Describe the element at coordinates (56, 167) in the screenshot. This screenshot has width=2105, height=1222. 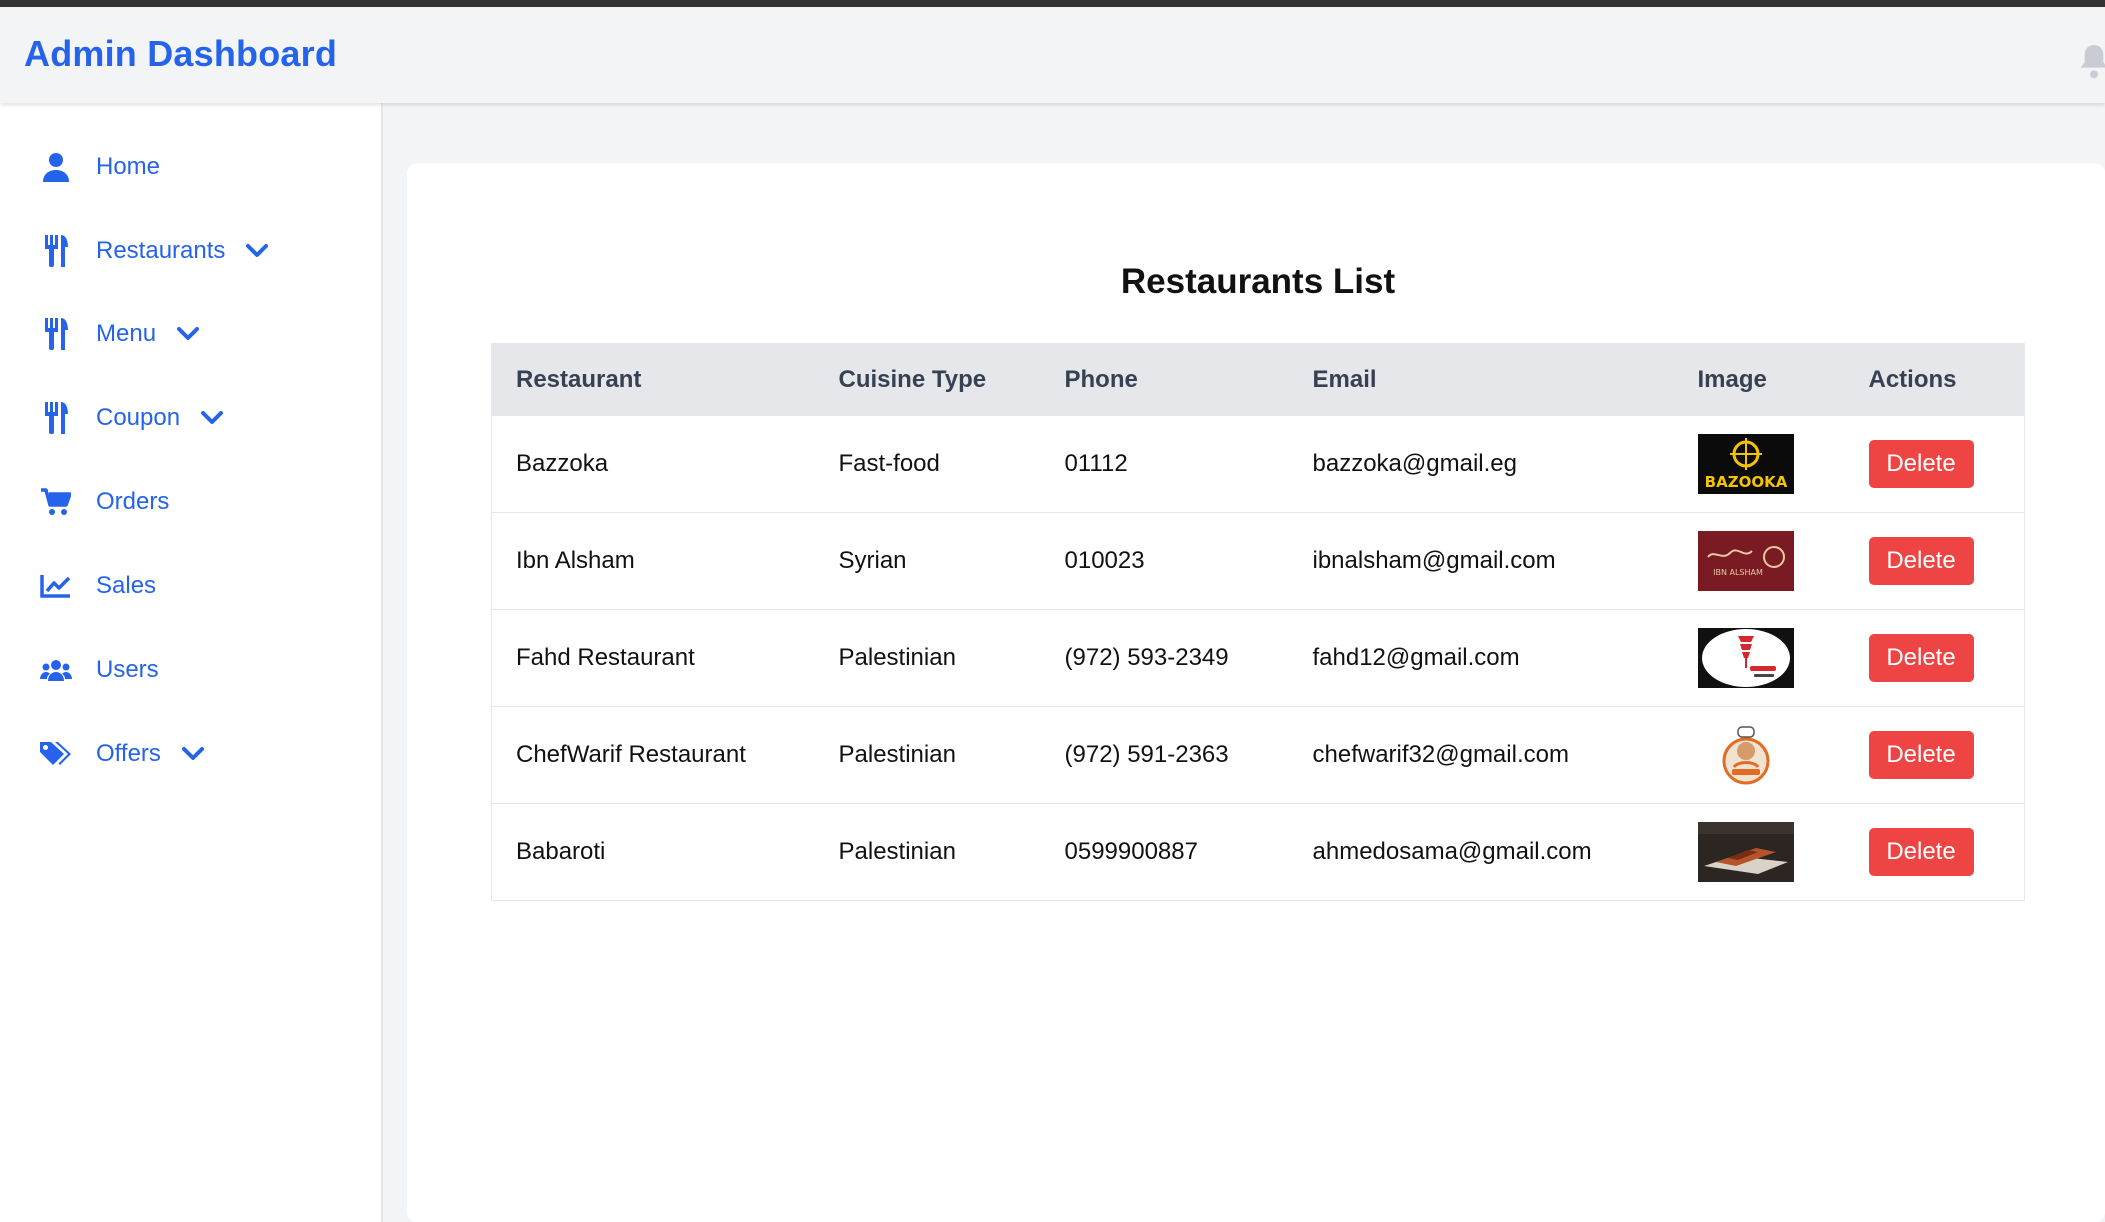
I see `user-icon` at that location.